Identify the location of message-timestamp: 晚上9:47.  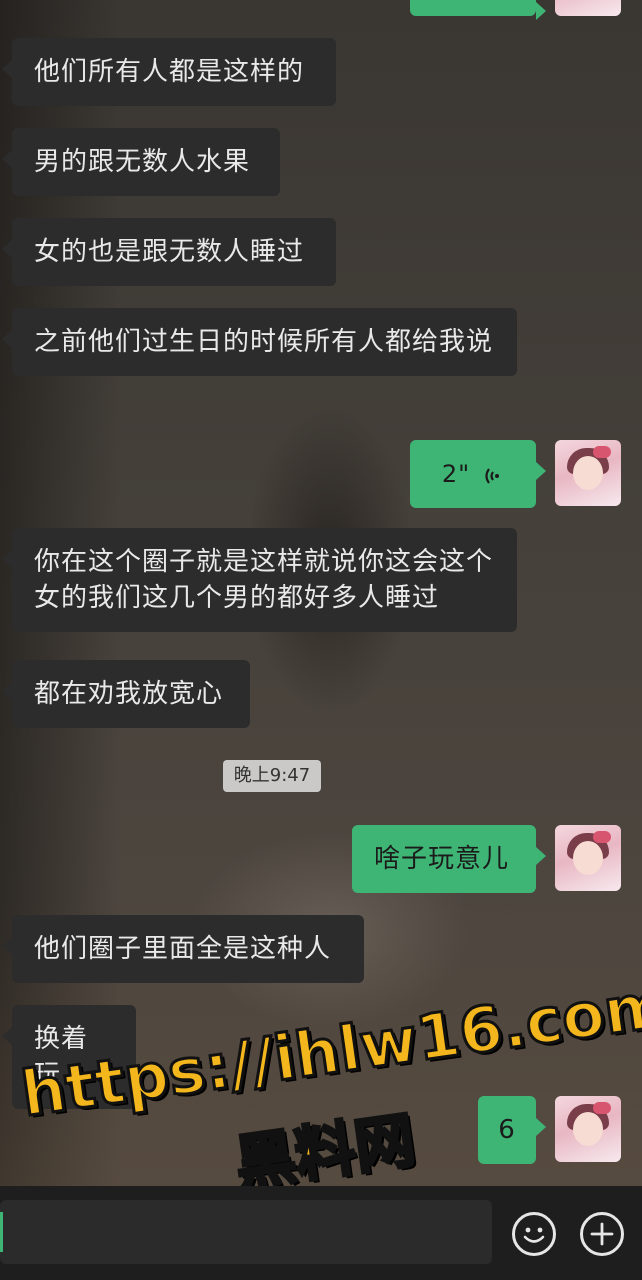
(272, 776).